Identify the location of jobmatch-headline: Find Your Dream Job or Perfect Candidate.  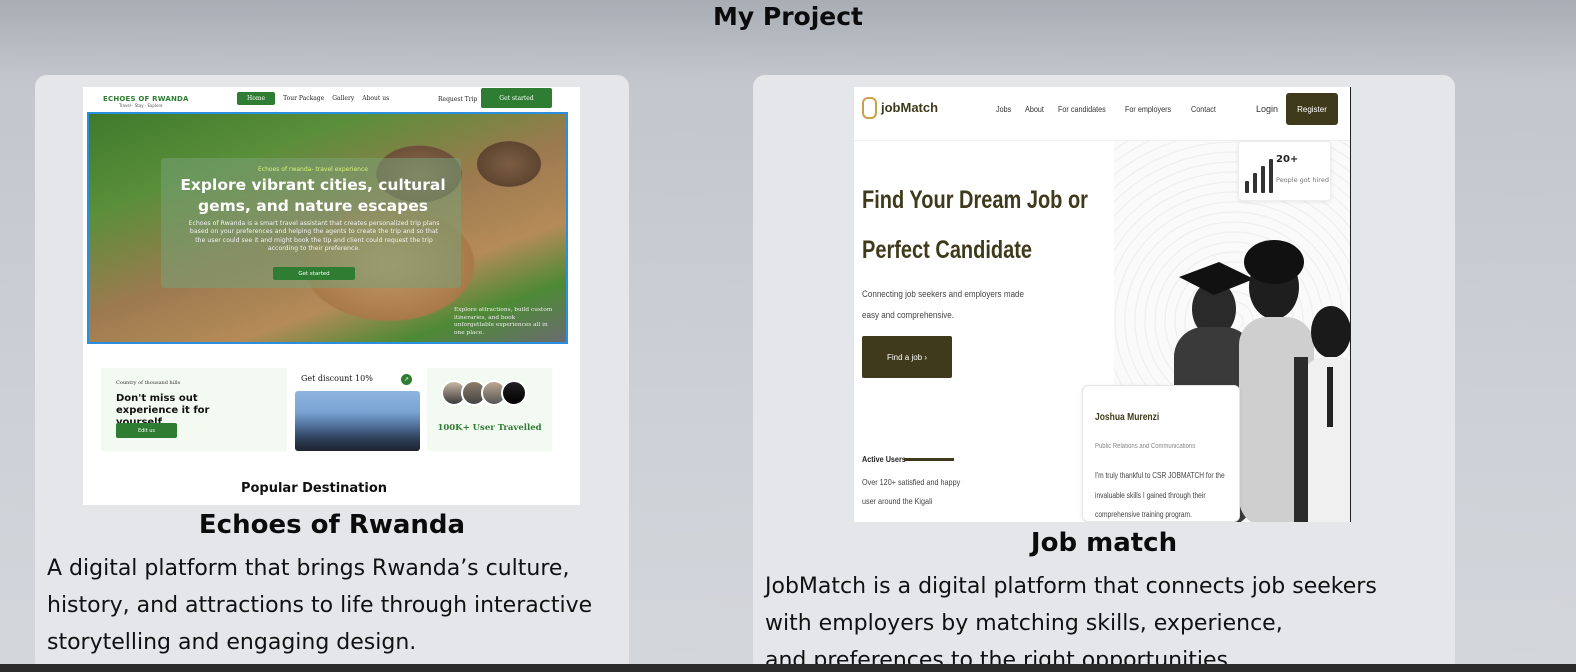
(975, 225).